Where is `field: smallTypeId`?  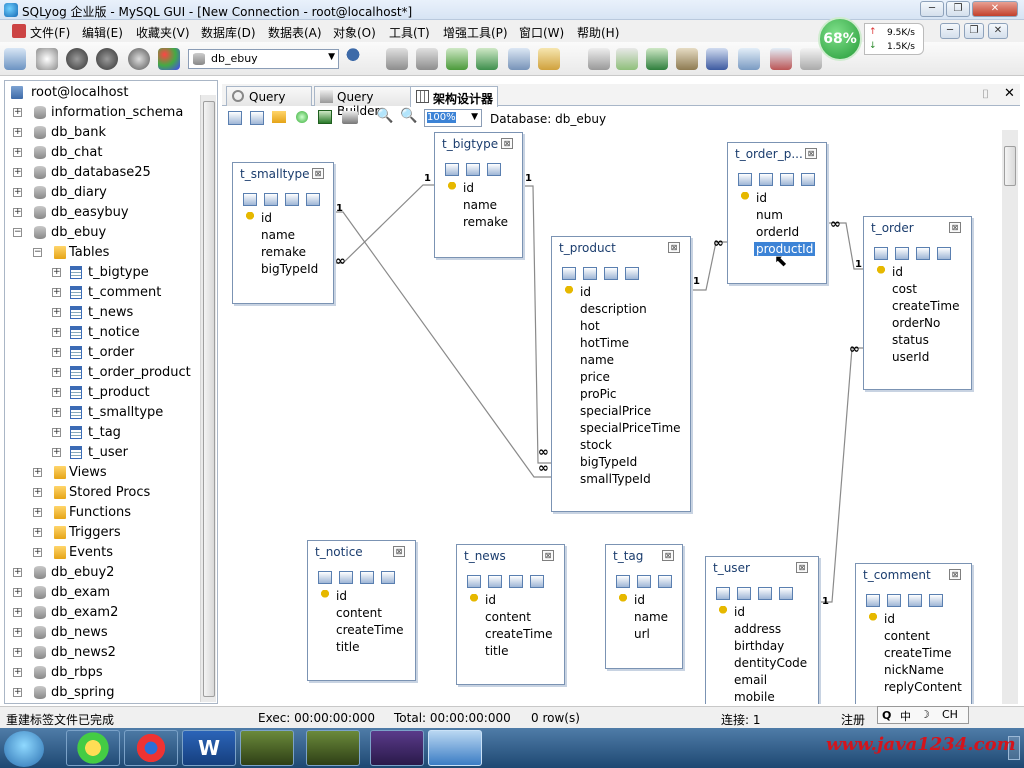
field: smallTypeId is located at coordinates (615, 479).